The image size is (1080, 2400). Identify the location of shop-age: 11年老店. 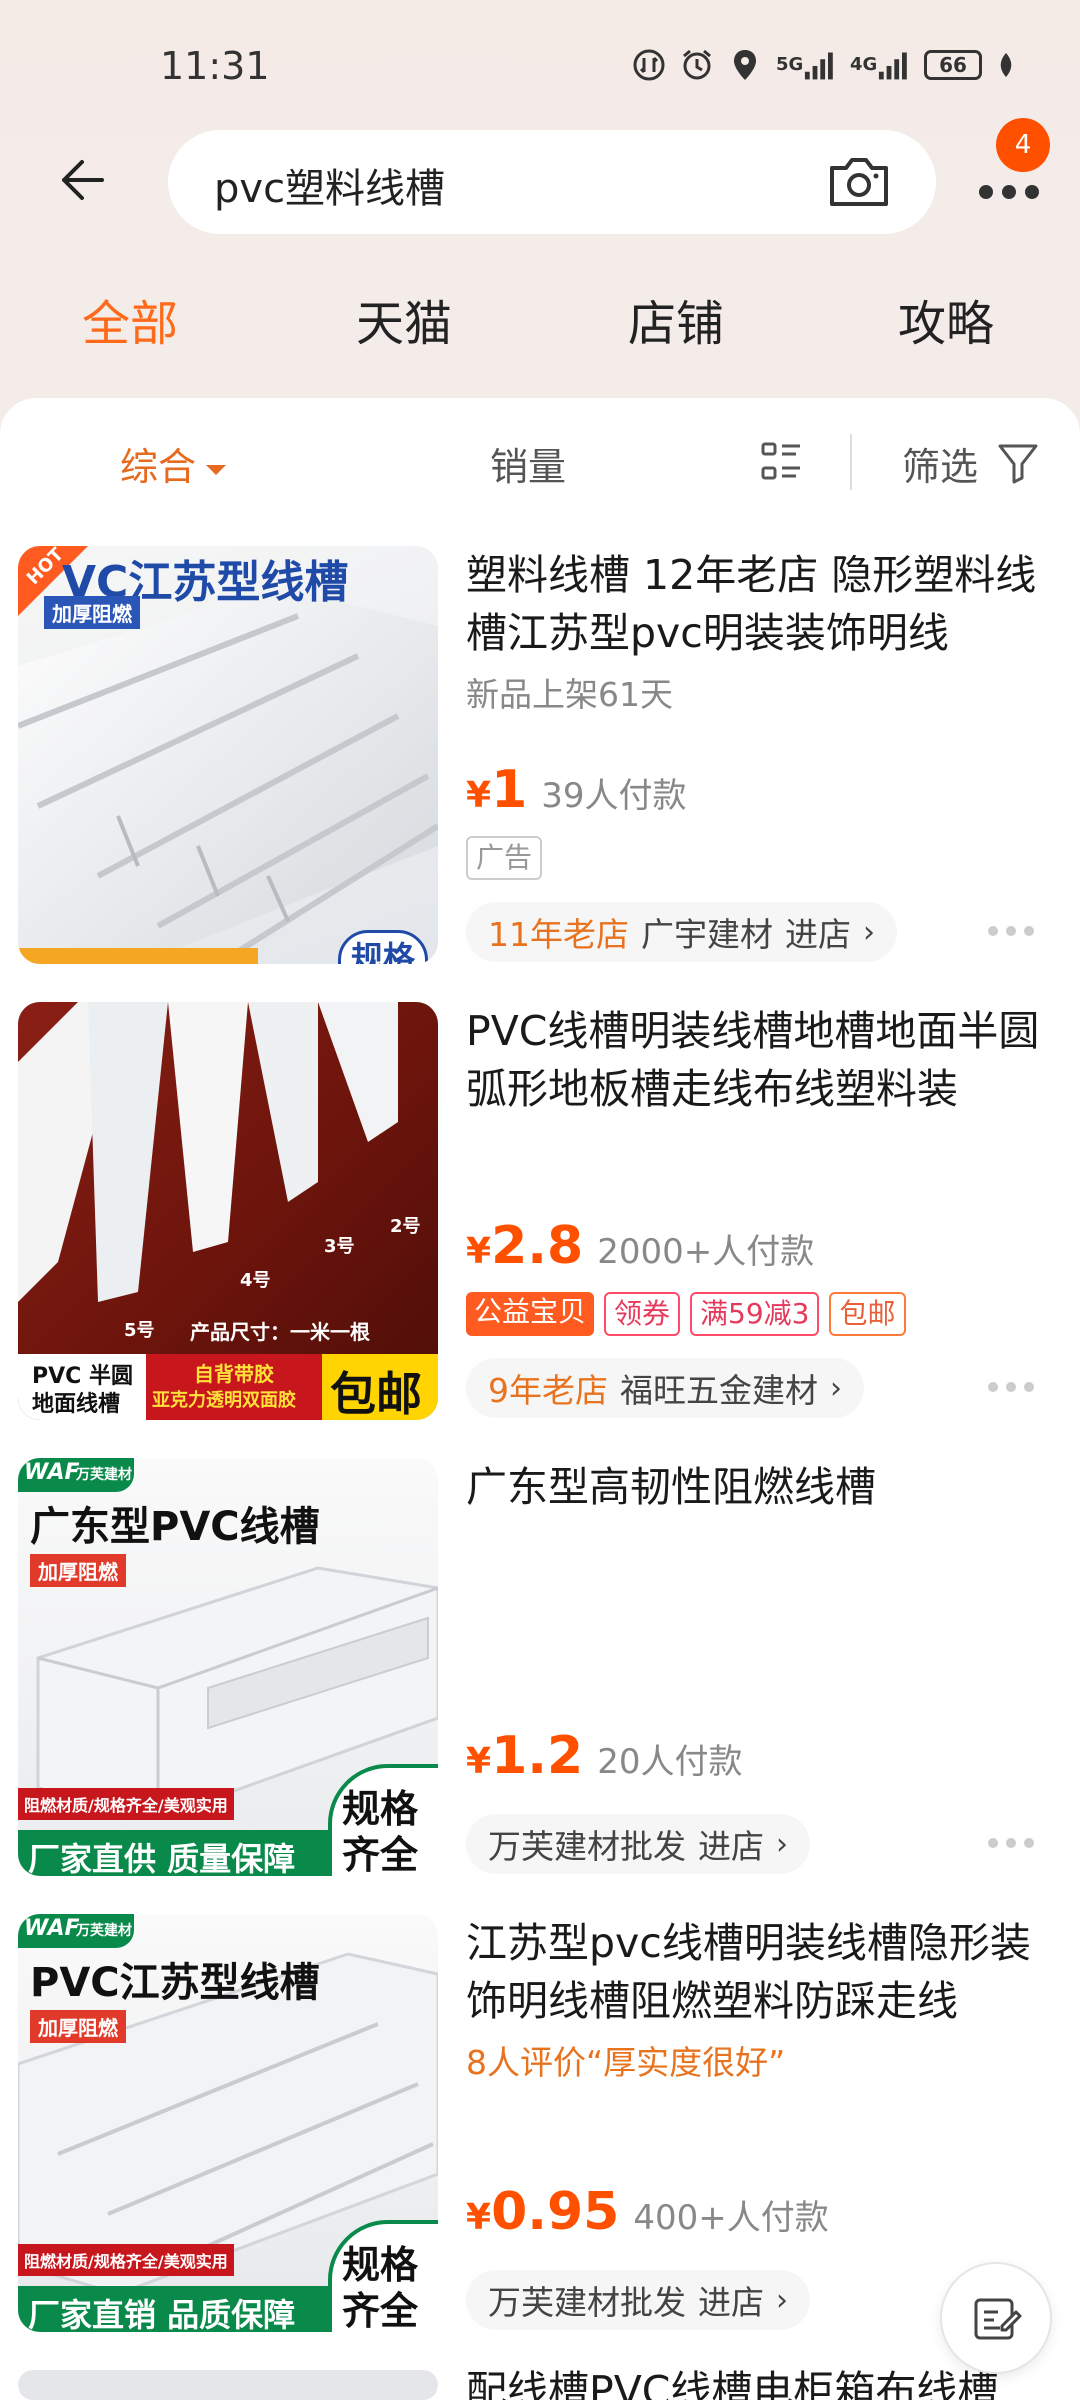
(558, 934).